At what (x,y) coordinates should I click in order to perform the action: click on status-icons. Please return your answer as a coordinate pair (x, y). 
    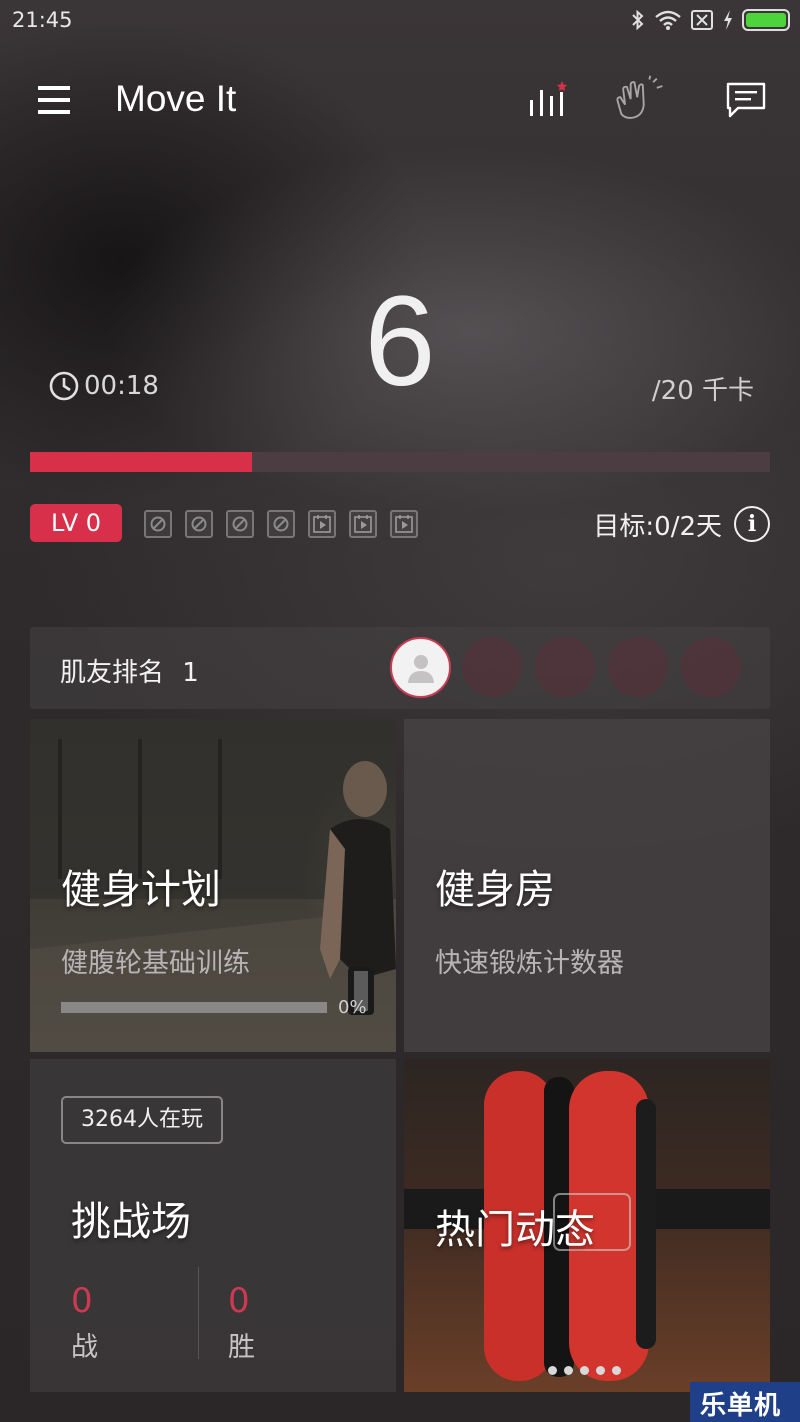
    Looking at the image, I should click on (710, 20).